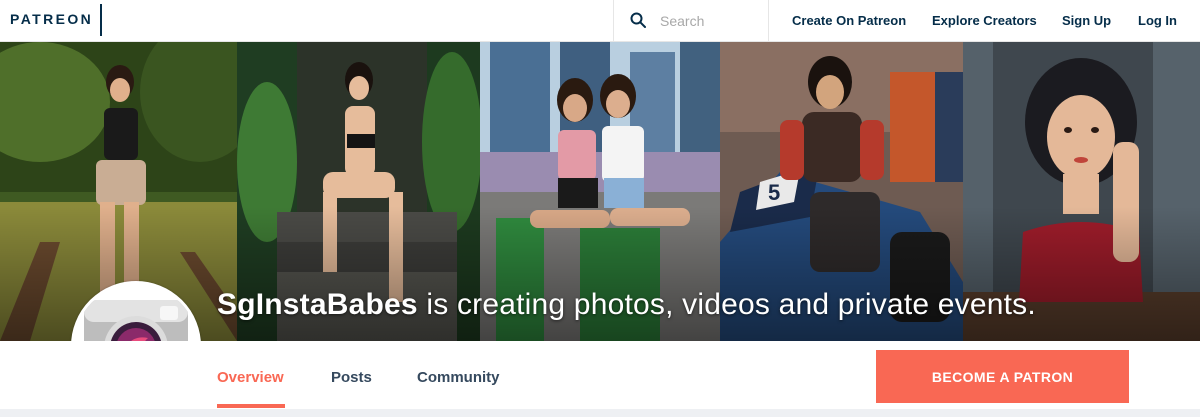  Describe the element at coordinates (1086, 20) in the screenshot. I see `sign-up-link: Sign Up` at that location.